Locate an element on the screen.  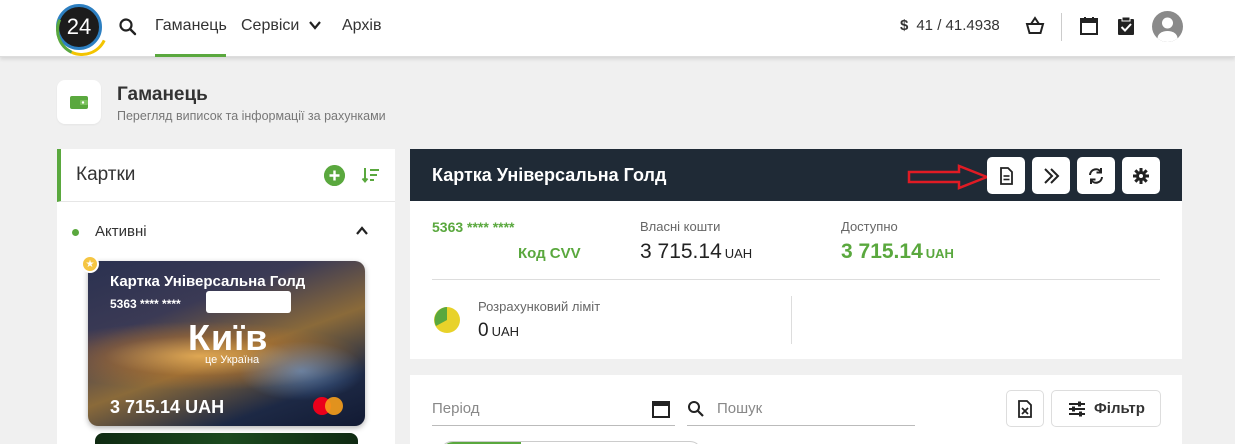
available-amount: 3 715.14 UAH is located at coordinates (897, 252).